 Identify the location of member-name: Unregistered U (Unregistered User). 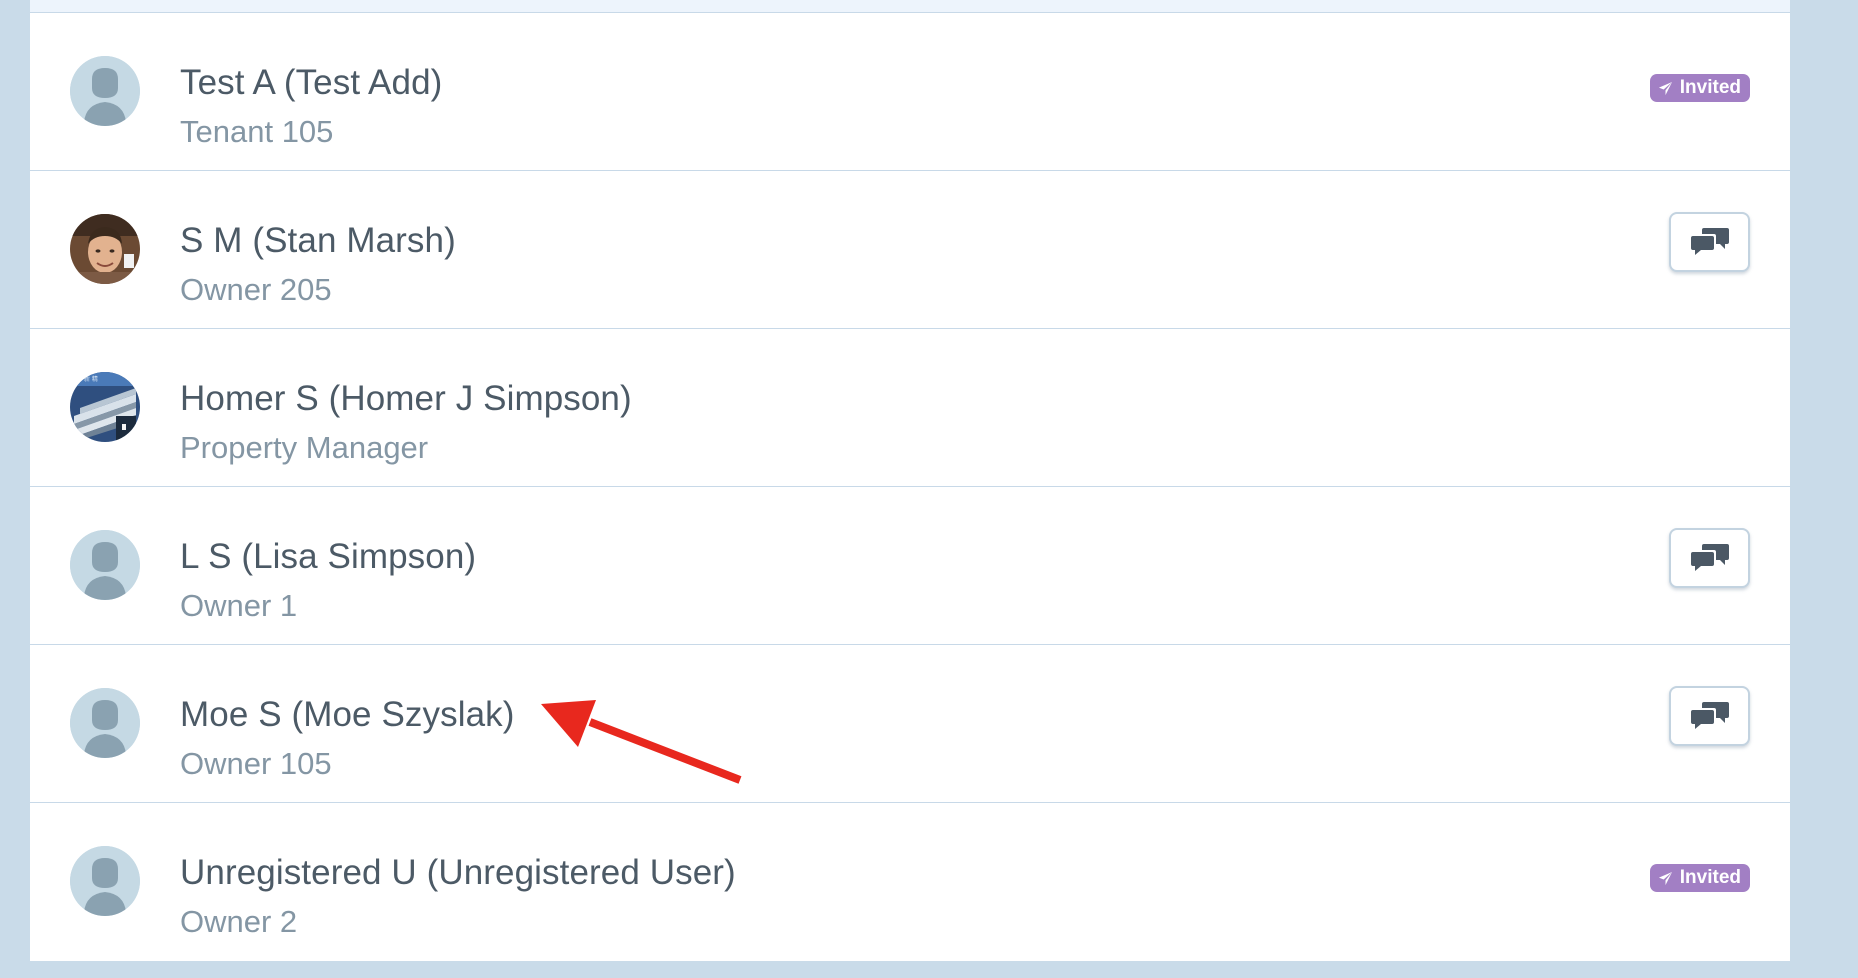
(458, 872).